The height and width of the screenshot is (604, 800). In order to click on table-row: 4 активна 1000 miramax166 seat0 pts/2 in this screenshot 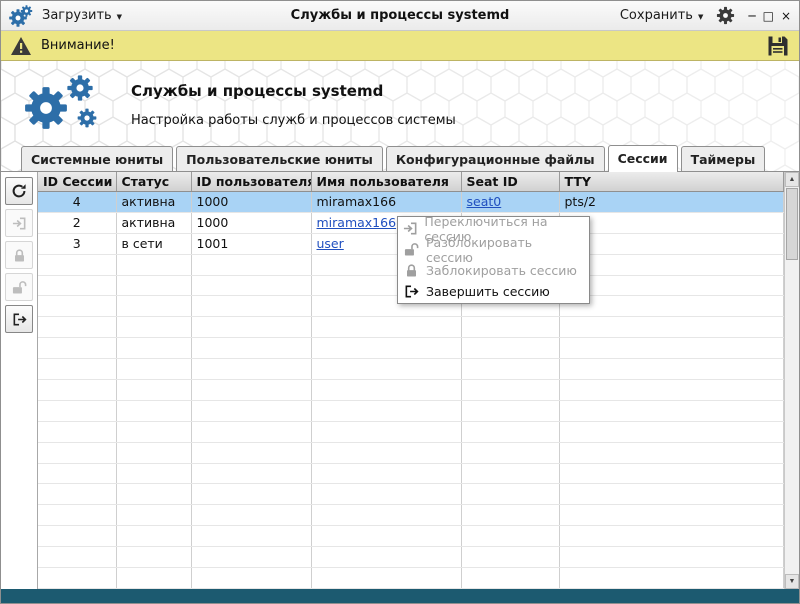, I will do `click(411, 202)`.